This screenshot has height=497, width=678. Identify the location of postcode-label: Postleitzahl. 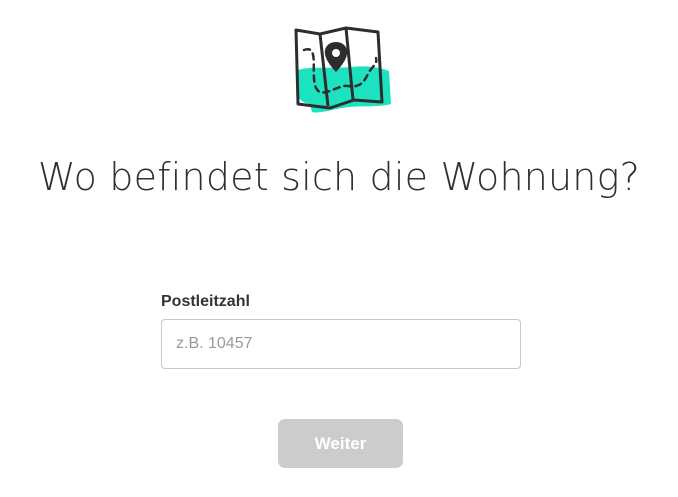
(205, 301).